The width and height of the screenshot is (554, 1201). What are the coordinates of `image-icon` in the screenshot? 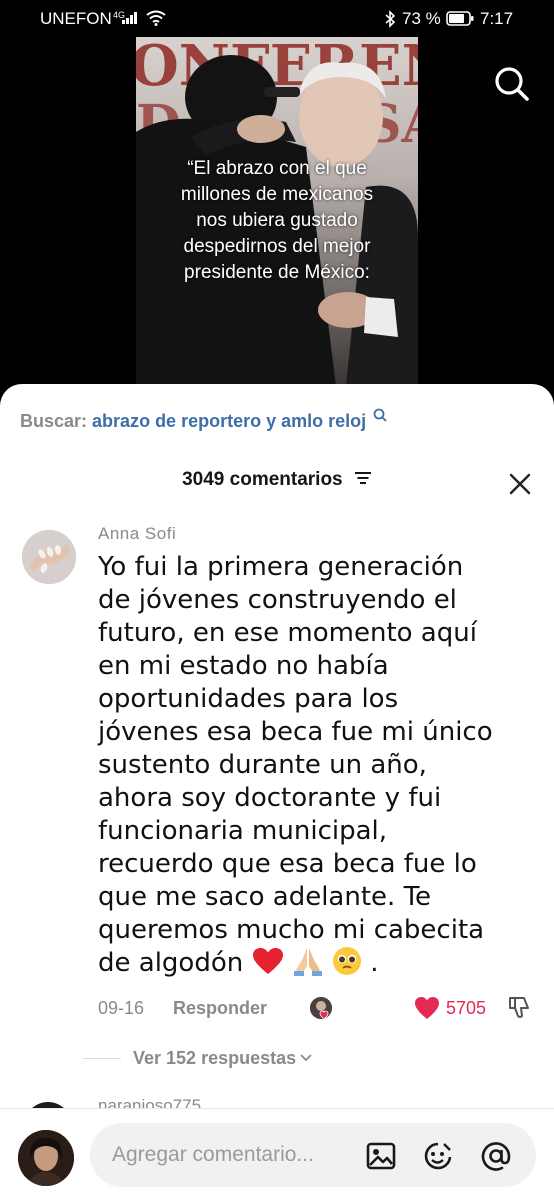 It's located at (381, 1156).